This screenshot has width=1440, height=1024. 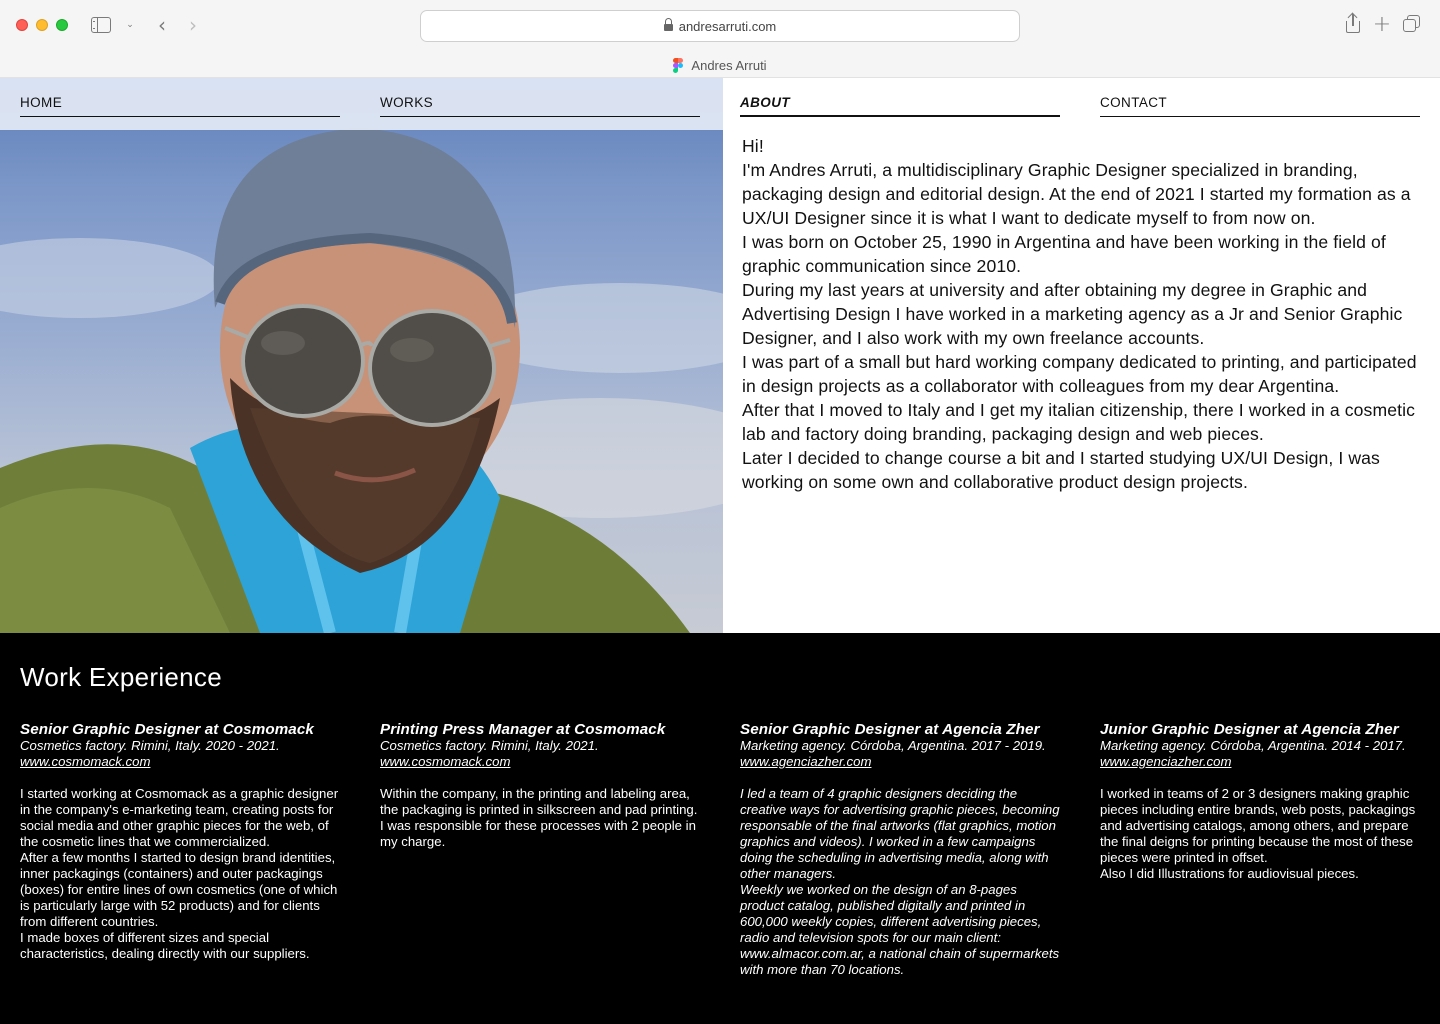 I want to click on back-arrow-icon: ‹, so click(x=162, y=25).